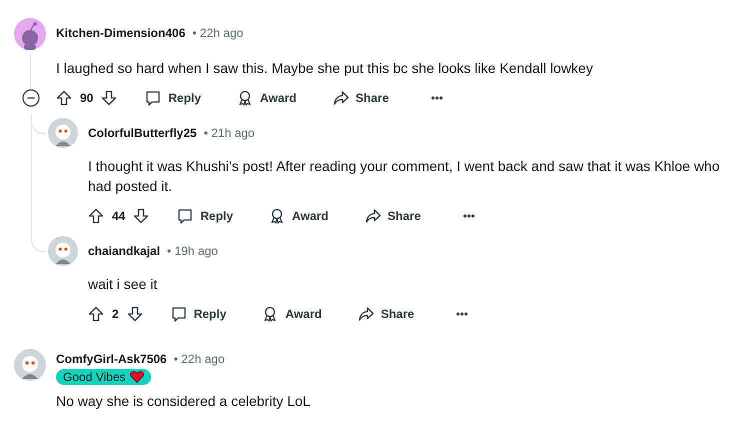 This screenshot has width=747, height=428. What do you see at coordinates (137, 377) in the screenshot?
I see `heart-icon` at bounding box center [137, 377].